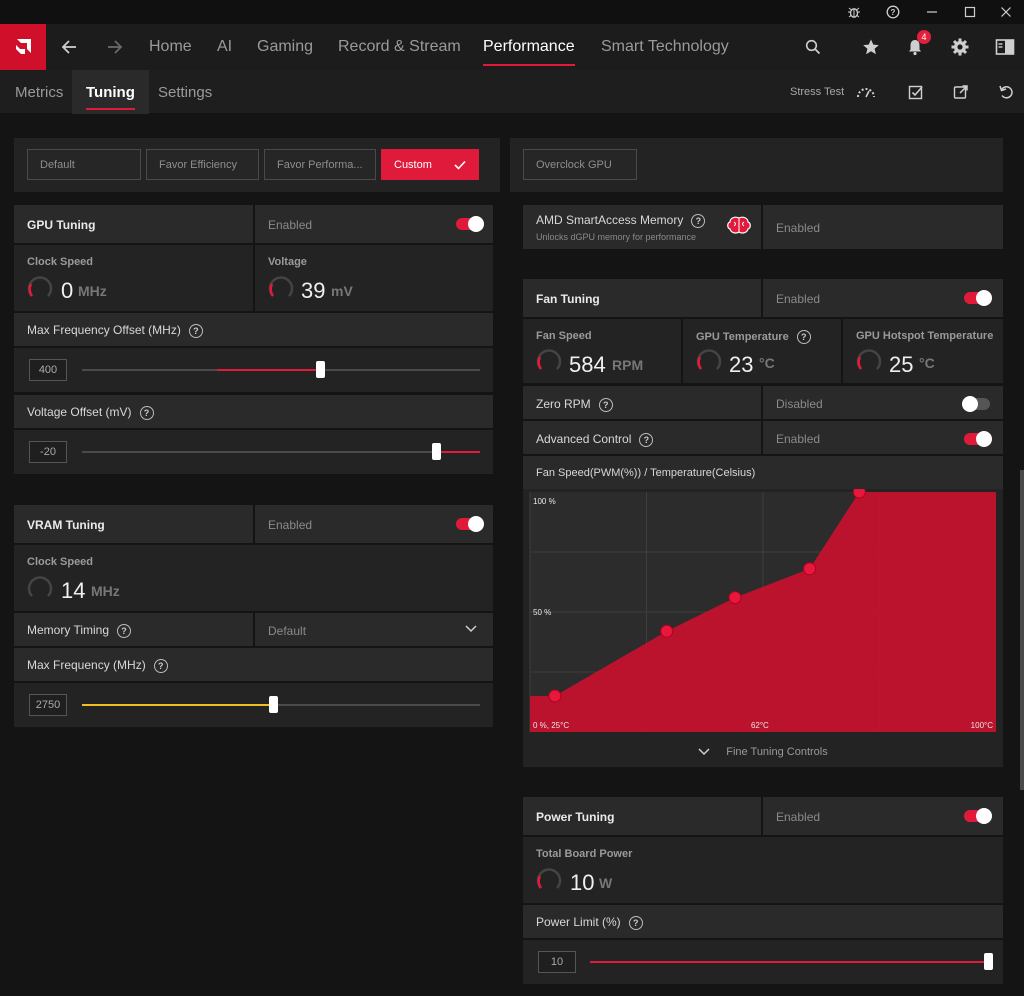  I want to click on voltage-offset-track, so click(281, 452).